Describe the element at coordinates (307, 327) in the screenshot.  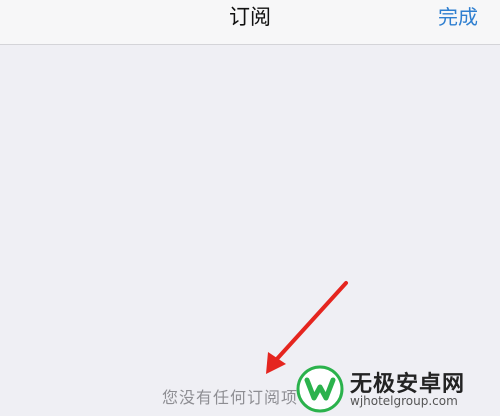
I see `red-arrow-annotation` at that location.